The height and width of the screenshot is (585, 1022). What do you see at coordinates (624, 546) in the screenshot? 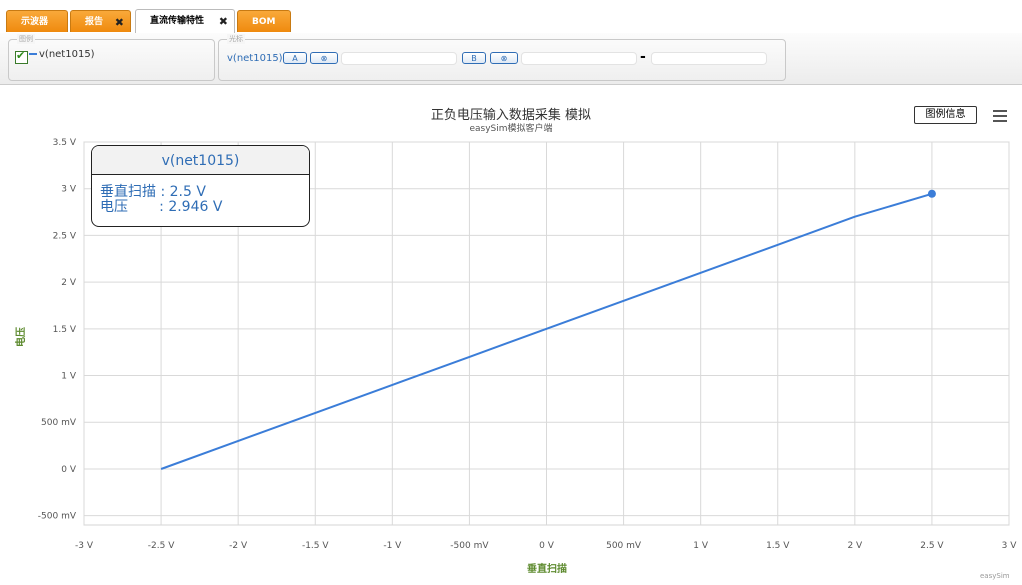
I see `x-tick-label: 500 mV` at bounding box center [624, 546].